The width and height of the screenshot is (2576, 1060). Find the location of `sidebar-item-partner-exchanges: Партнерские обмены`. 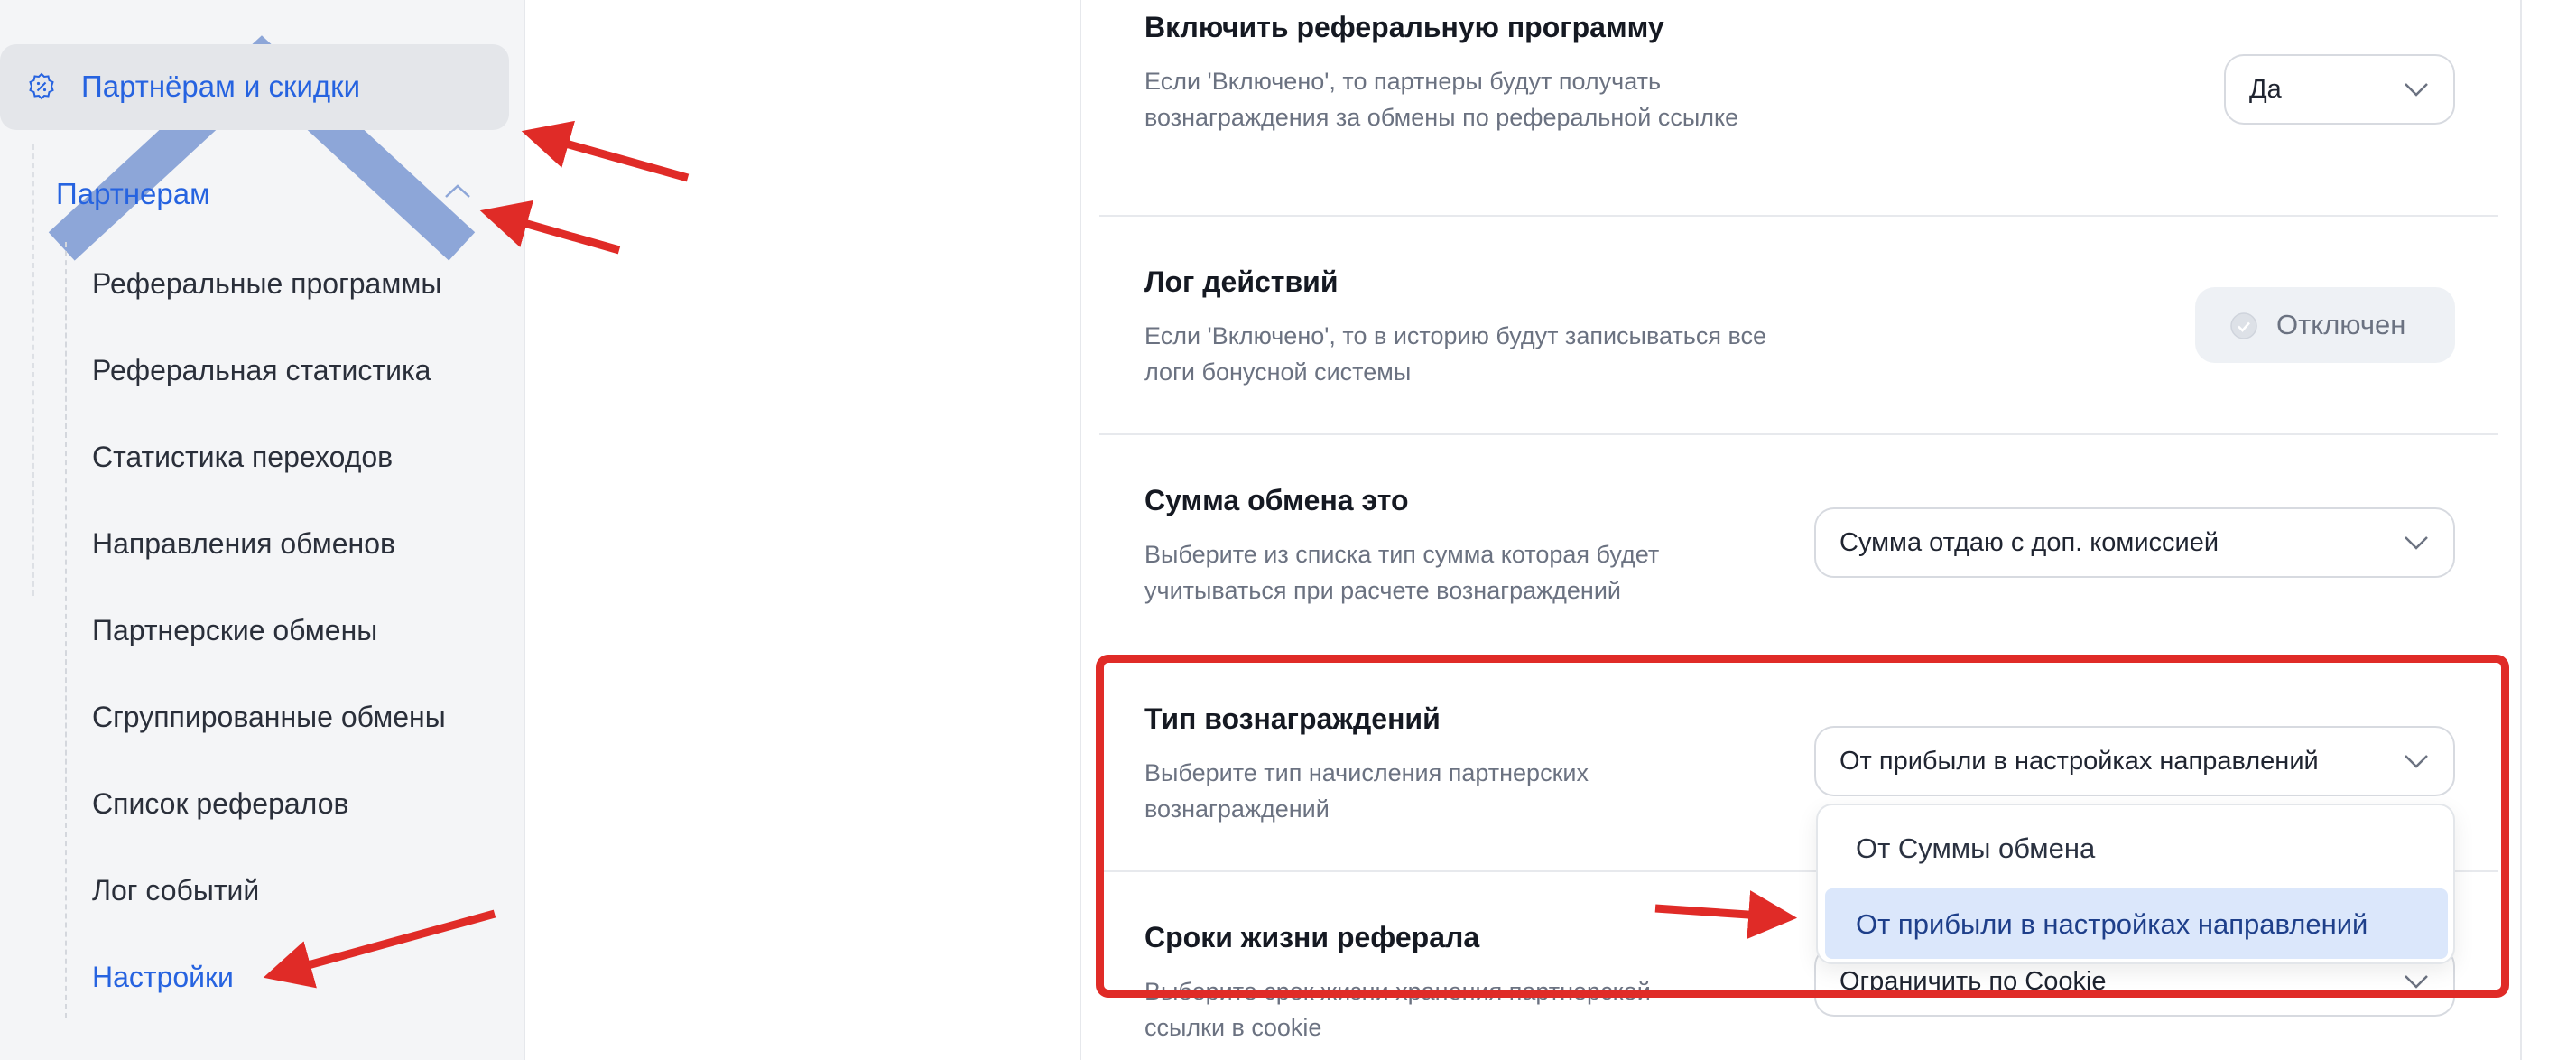

sidebar-item-partner-exchanges: Партнерские обмены is located at coordinates (234, 631).